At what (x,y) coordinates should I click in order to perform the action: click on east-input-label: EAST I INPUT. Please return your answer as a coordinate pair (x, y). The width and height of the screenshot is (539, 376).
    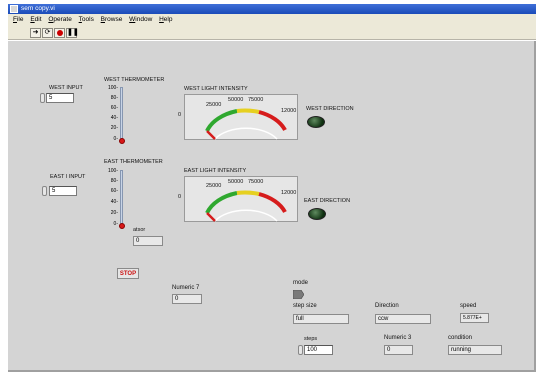
    Looking at the image, I should click on (68, 177).